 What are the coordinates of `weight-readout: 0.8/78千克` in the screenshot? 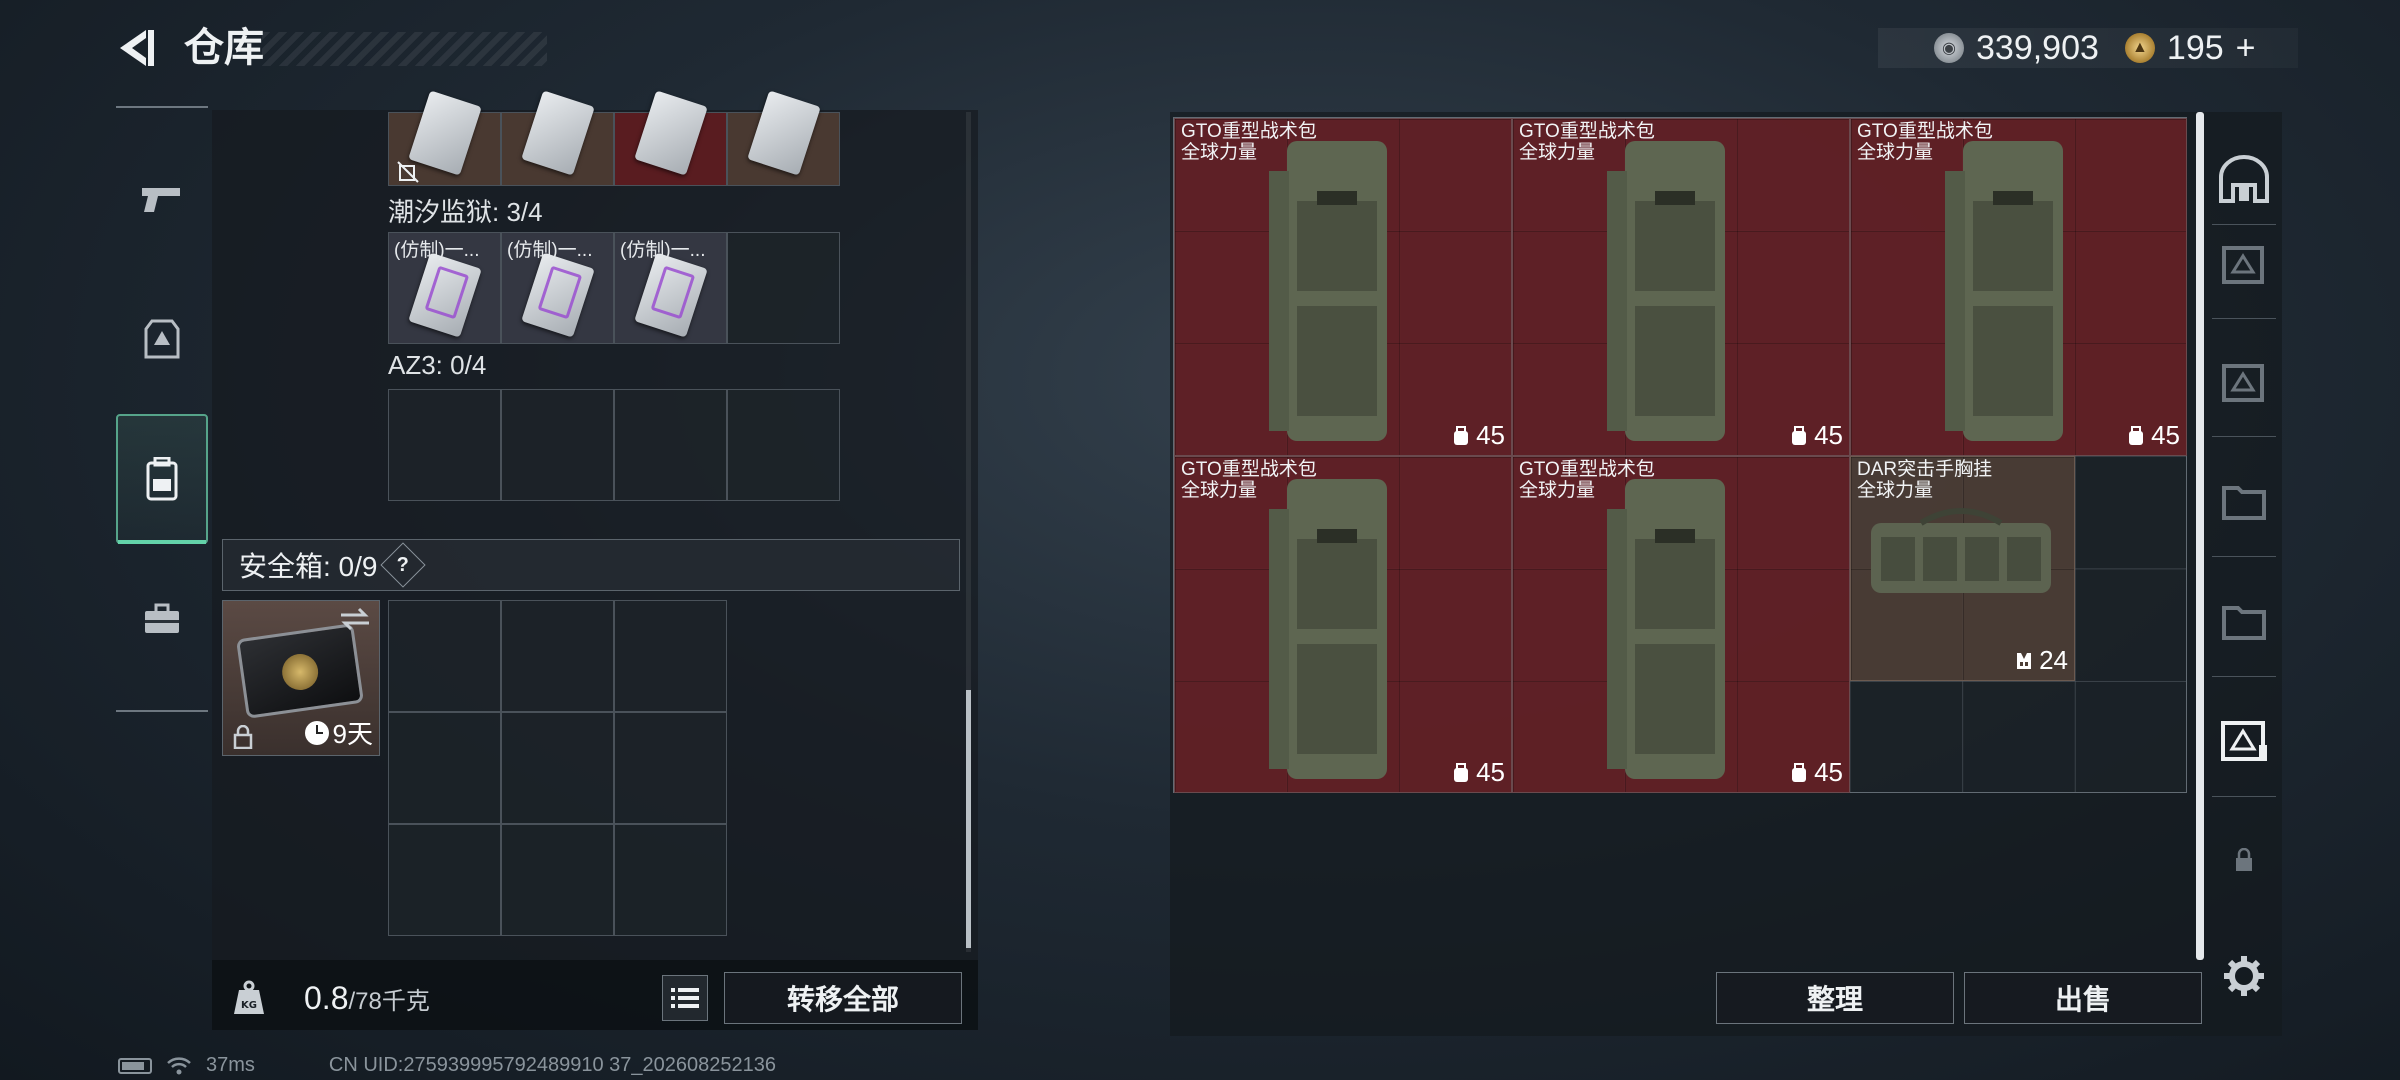 It's located at (367, 998).